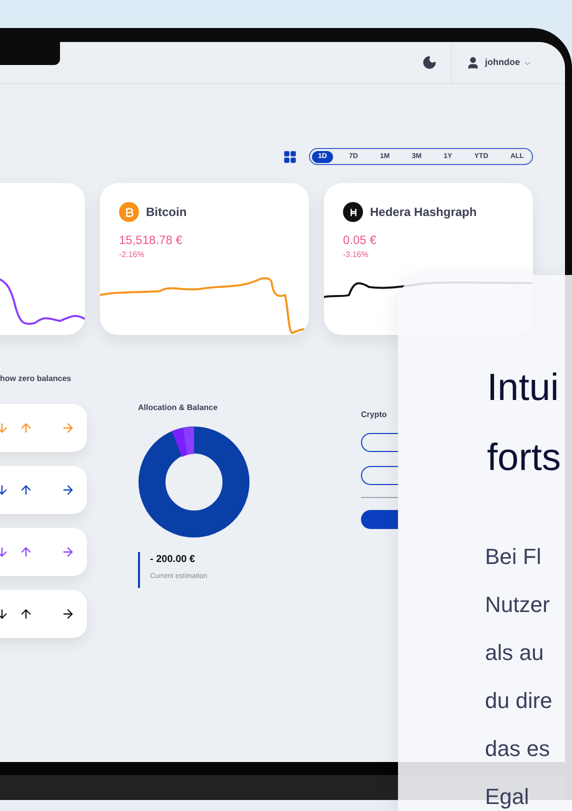 Image resolution: width=572 pixels, height=811 pixels. What do you see at coordinates (68, 490) in the screenshot?
I see `arrow-right-icon` at bounding box center [68, 490].